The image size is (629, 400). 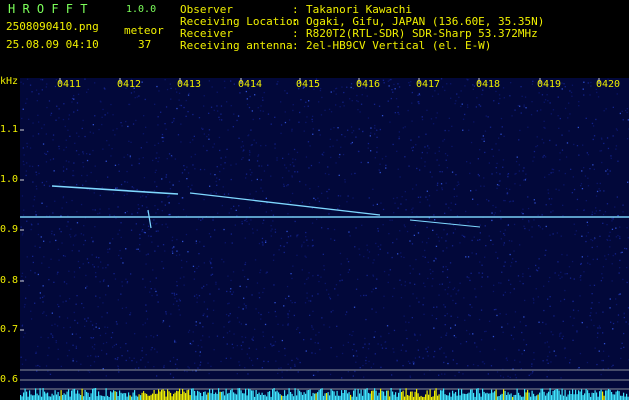 I want to click on meteor-trace, so click(x=115, y=190).